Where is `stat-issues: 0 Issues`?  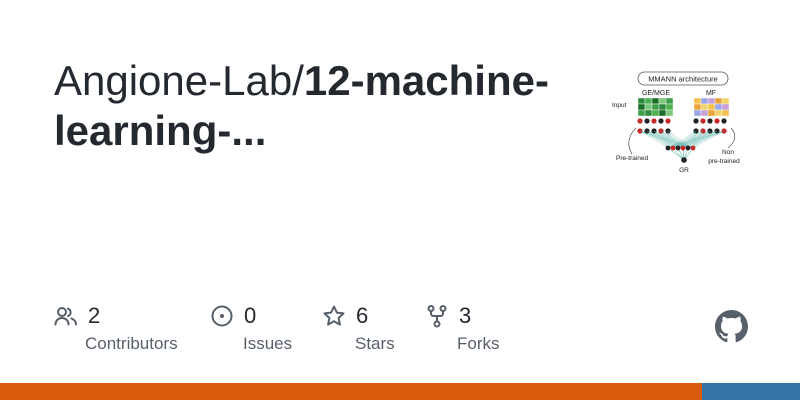
stat-issues: 0 Issues is located at coordinates (251, 327).